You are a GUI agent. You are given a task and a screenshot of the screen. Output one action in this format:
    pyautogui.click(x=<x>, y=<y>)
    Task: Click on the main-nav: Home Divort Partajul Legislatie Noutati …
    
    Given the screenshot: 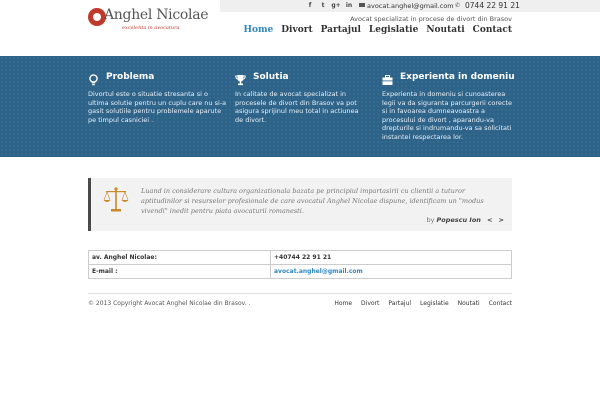 What is the action you would take?
    pyautogui.click(x=377, y=30)
    